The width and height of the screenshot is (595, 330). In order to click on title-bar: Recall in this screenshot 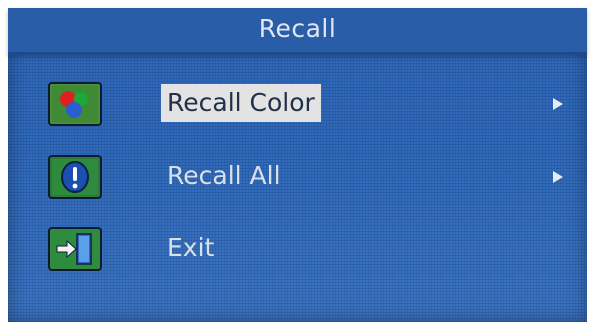, I will do `click(297, 31)`.